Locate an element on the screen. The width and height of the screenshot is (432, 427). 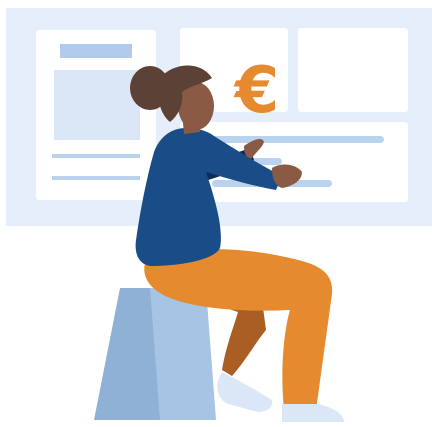
back-shoe is located at coordinates (245, 392).